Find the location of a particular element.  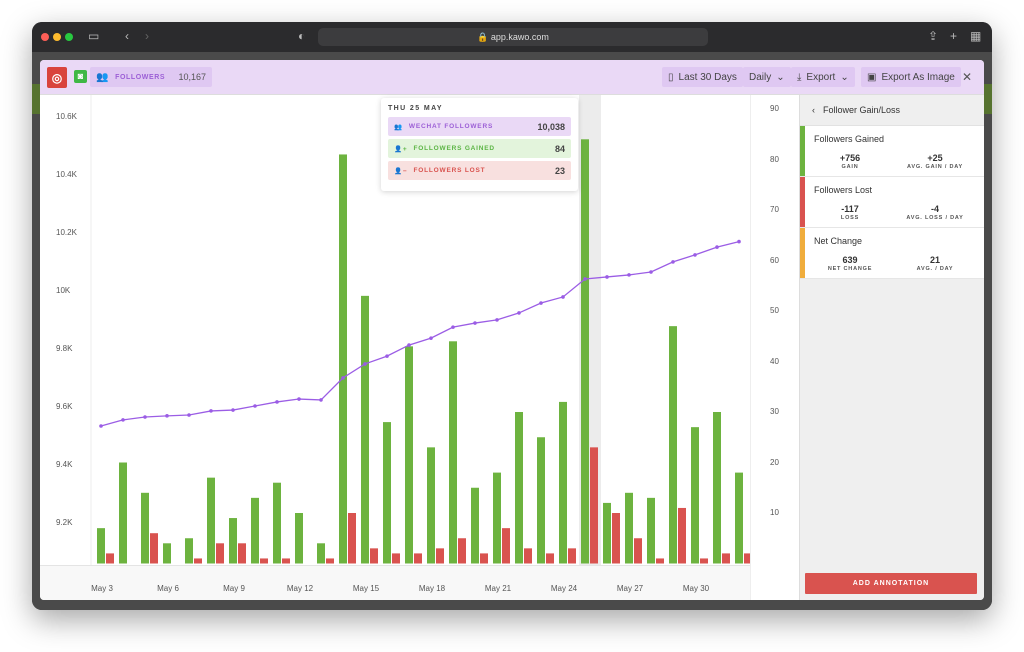

right-tick-label: 20 is located at coordinates (774, 462).